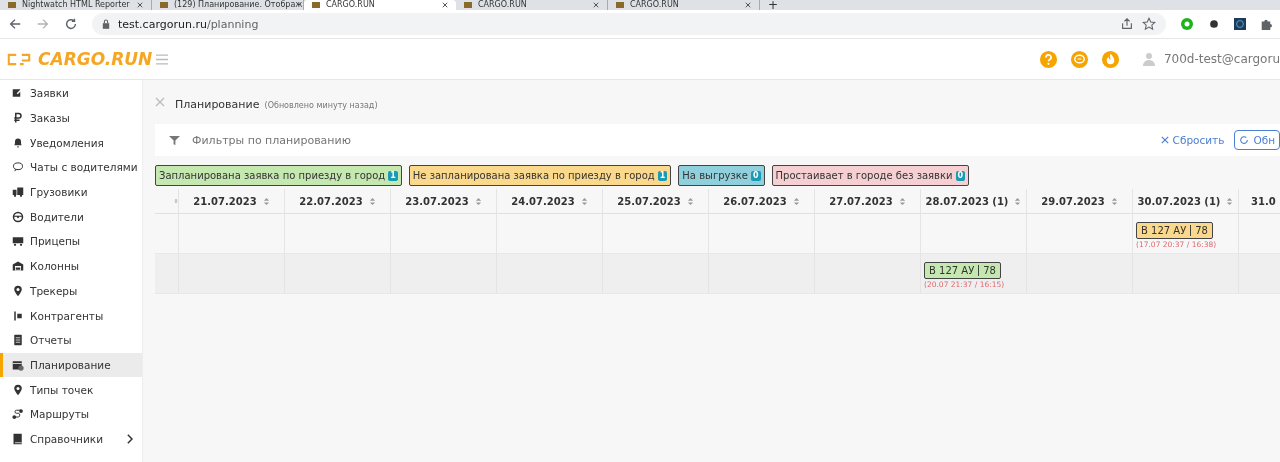 This screenshot has width=1280, height=462. What do you see at coordinates (1048, 59) in the screenshot?
I see `help-icon` at bounding box center [1048, 59].